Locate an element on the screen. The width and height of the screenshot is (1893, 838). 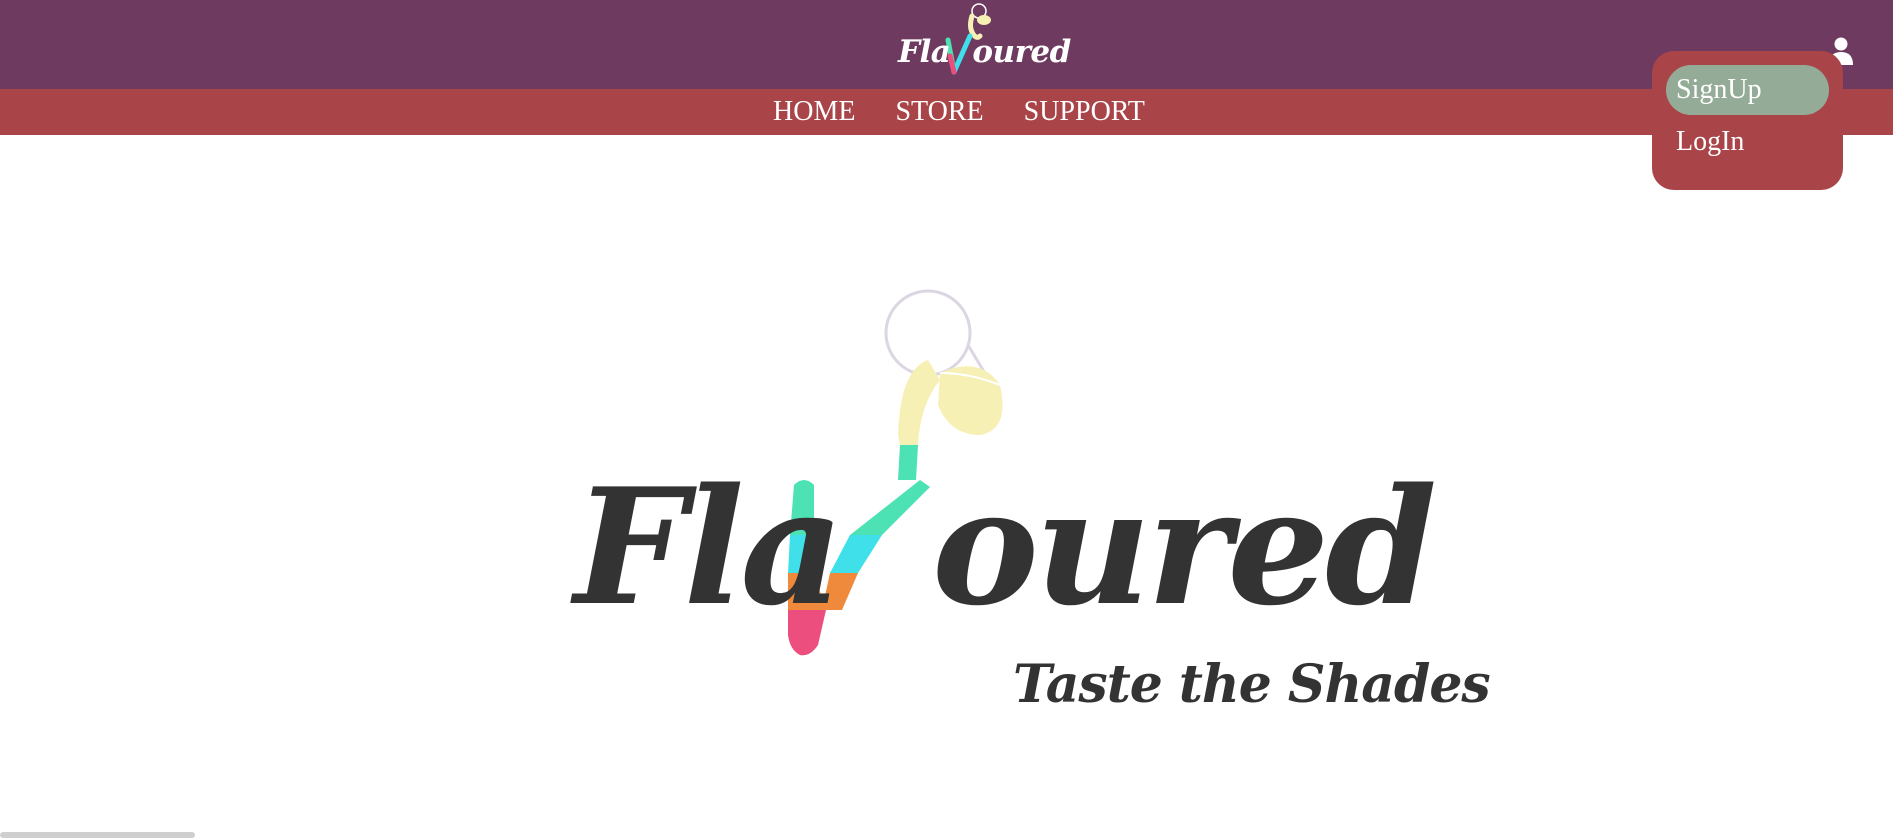
nav-items: HOME STORE SUPPORT is located at coordinates (959, 112).